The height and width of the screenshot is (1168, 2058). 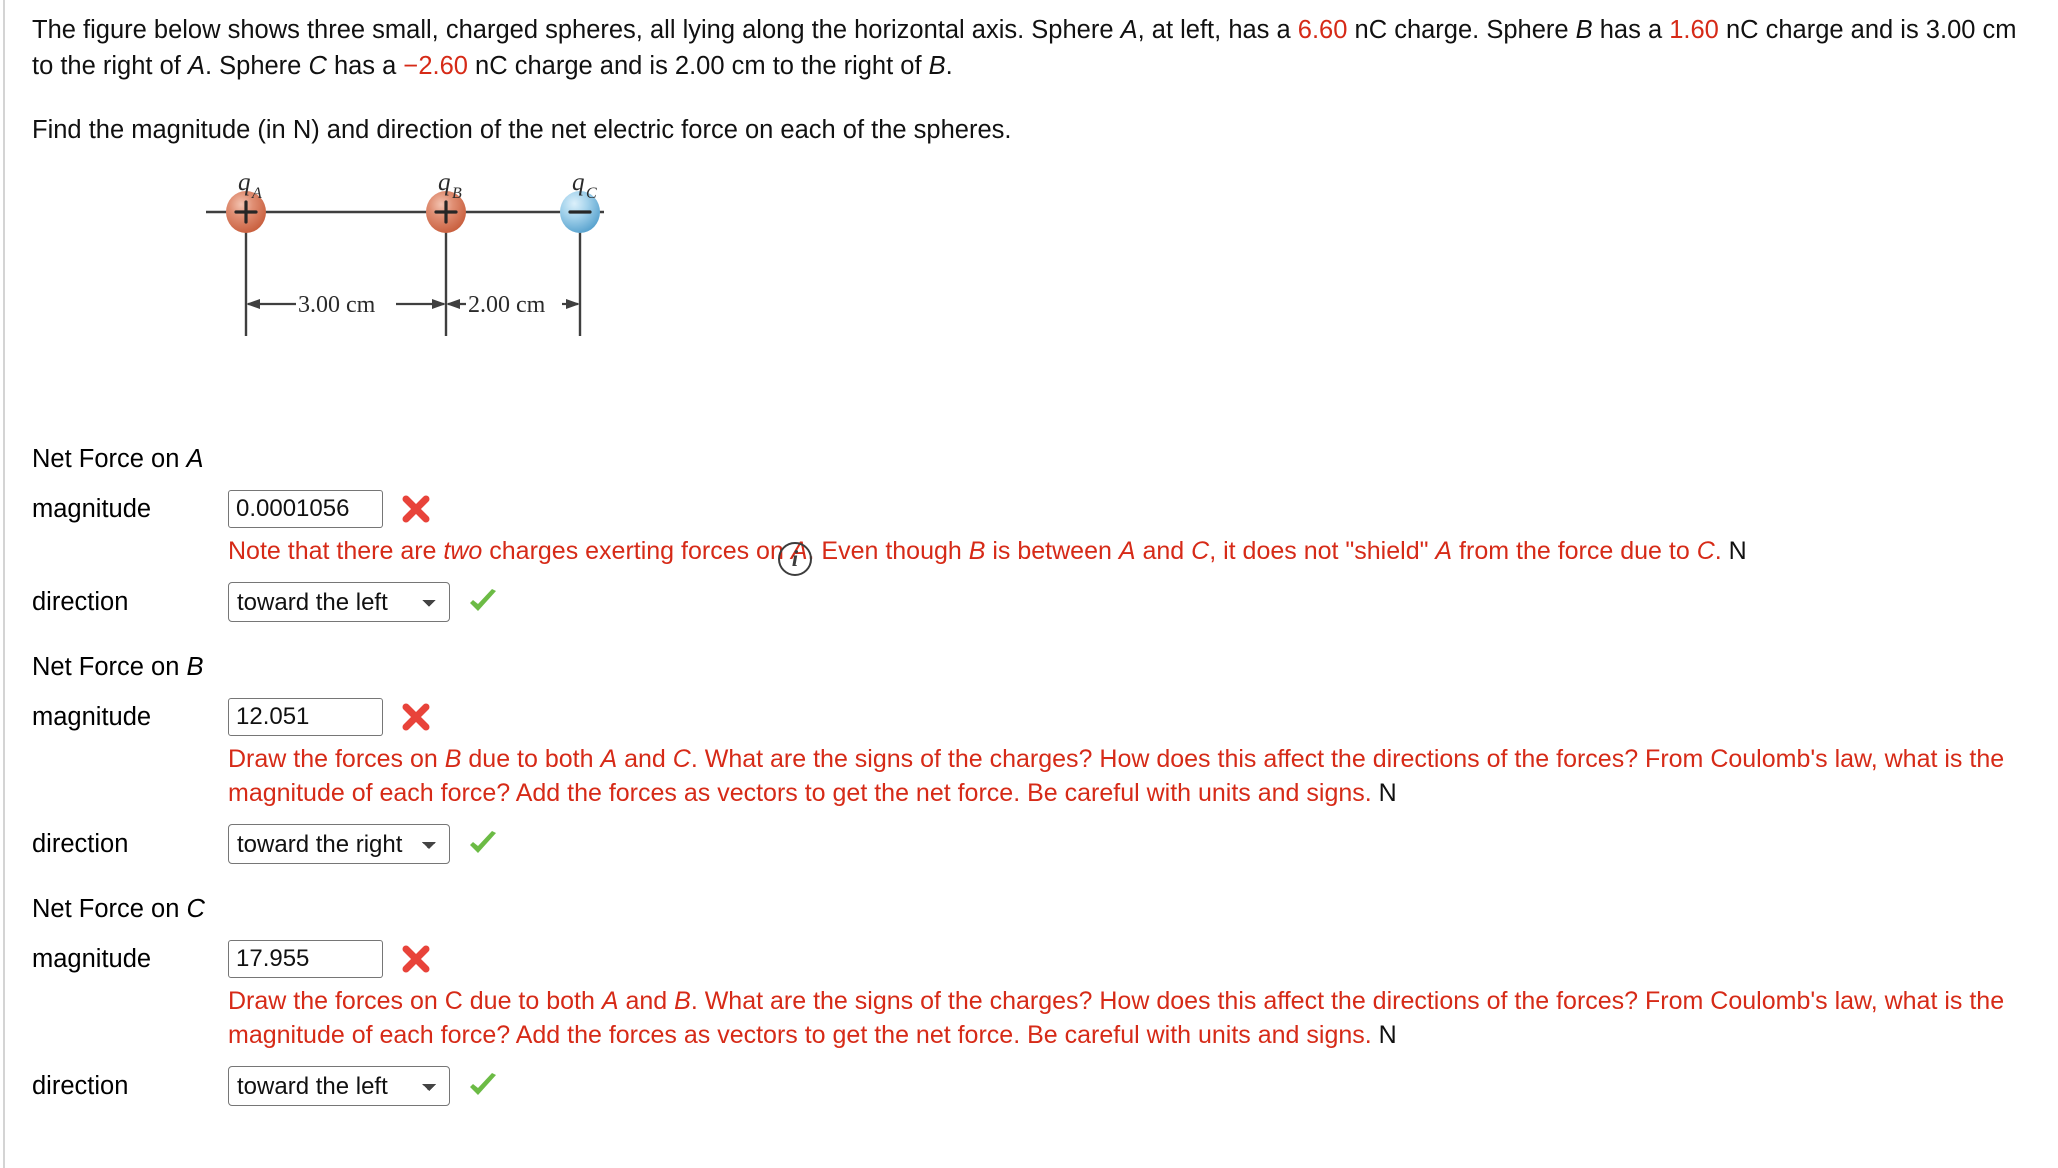 I want to click on magnitude-input-a, so click(x=305, y=509).